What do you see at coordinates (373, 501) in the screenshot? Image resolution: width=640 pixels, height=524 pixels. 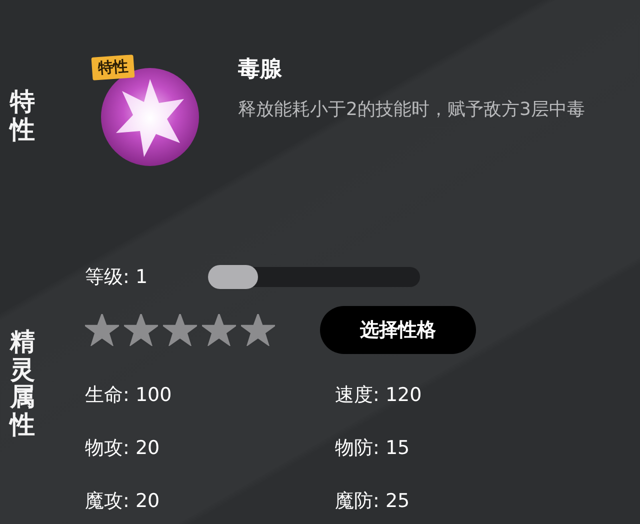 I see `stat-label: 魔防: 25` at bounding box center [373, 501].